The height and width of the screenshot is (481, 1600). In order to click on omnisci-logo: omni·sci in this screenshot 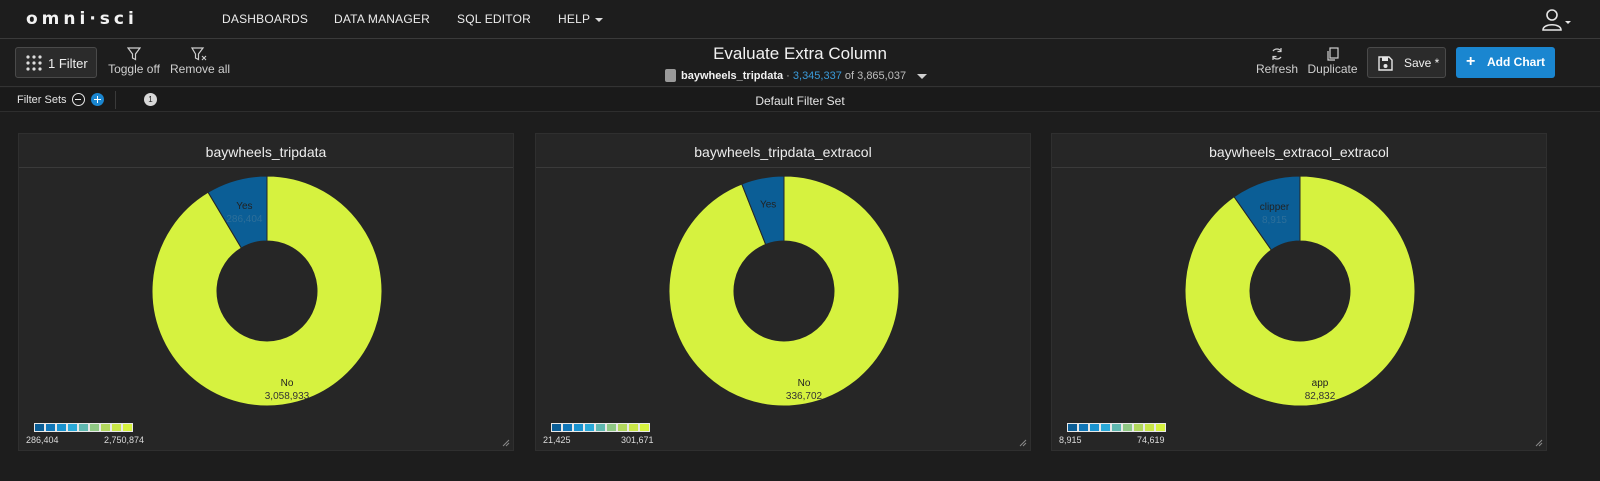, I will do `click(82, 19)`.